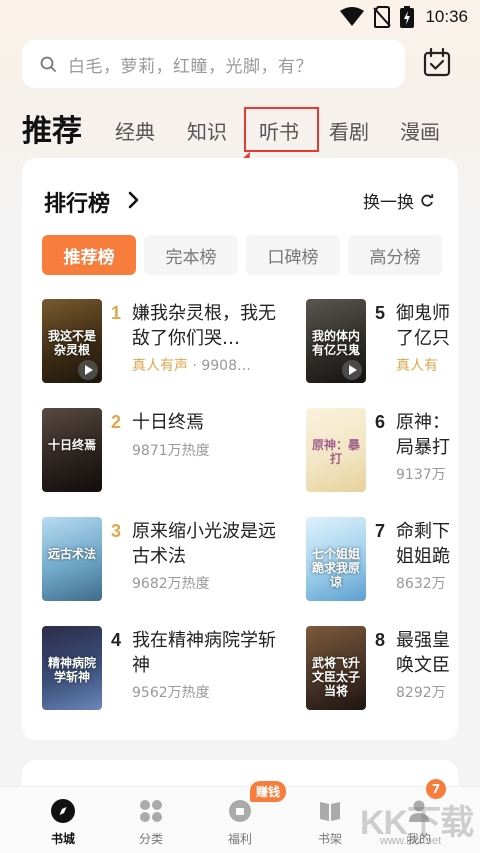 This screenshot has width=480, height=853. What do you see at coordinates (268, 791) in the screenshot?
I see `earn-money-badge: 赚钱` at bounding box center [268, 791].